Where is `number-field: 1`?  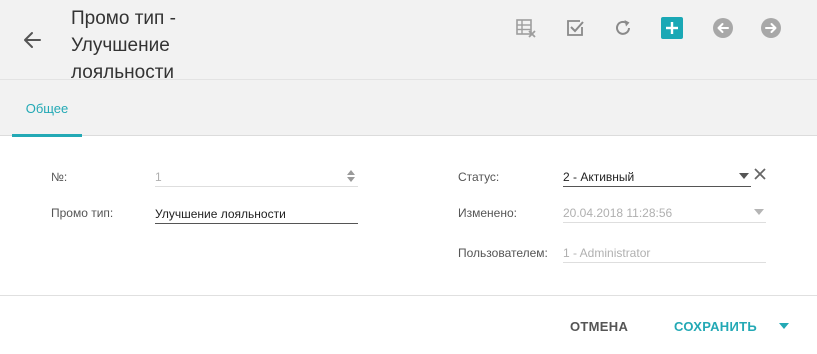 number-field: 1 is located at coordinates (256, 177).